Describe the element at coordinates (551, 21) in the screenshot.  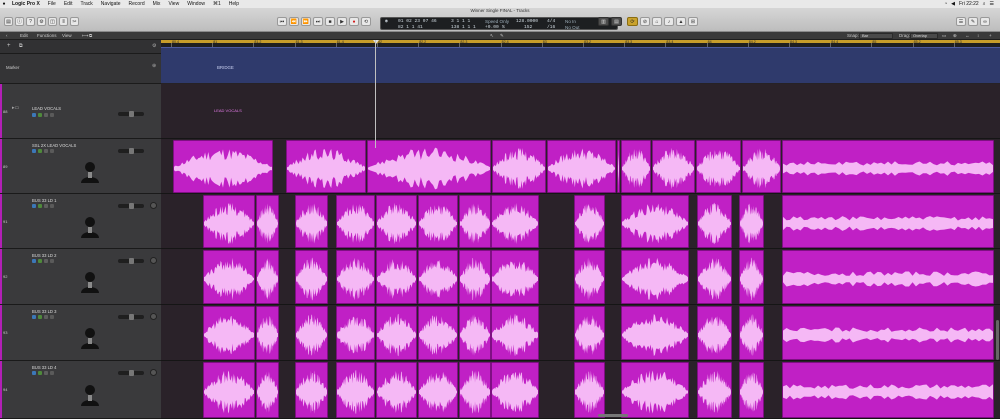
I see `lcd-timesig: 4/4` at that location.